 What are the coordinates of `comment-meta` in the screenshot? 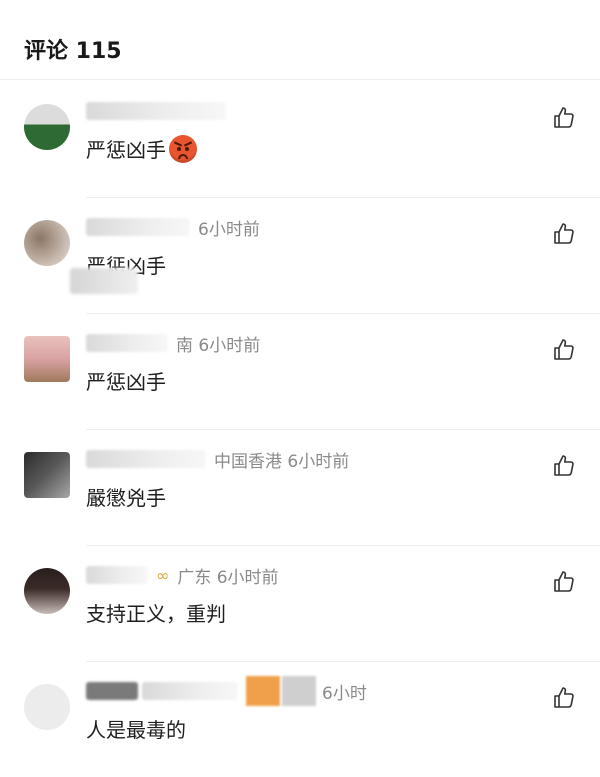 It's located at (160, 111).